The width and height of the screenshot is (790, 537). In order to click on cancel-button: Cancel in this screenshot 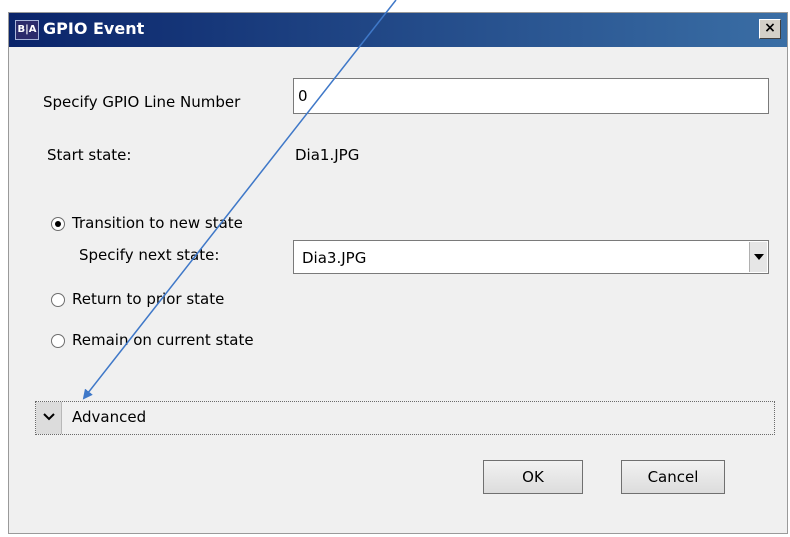, I will do `click(673, 477)`.